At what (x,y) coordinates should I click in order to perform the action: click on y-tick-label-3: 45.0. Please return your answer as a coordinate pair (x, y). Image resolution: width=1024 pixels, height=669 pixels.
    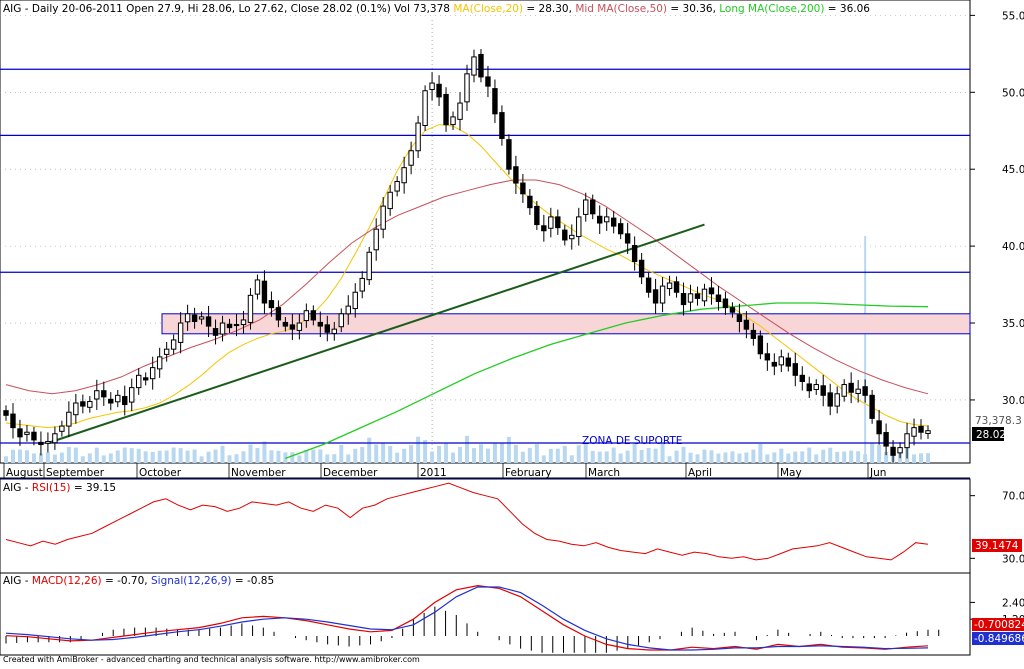
    Looking at the image, I should click on (1013, 170).